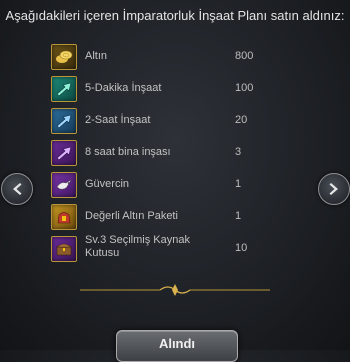 This screenshot has width=350, height=362. What do you see at coordinates (169, 123) in the screenshot?
I see `list-item: 2-Saat İnşaat 20` at bounding box center [169, 123].